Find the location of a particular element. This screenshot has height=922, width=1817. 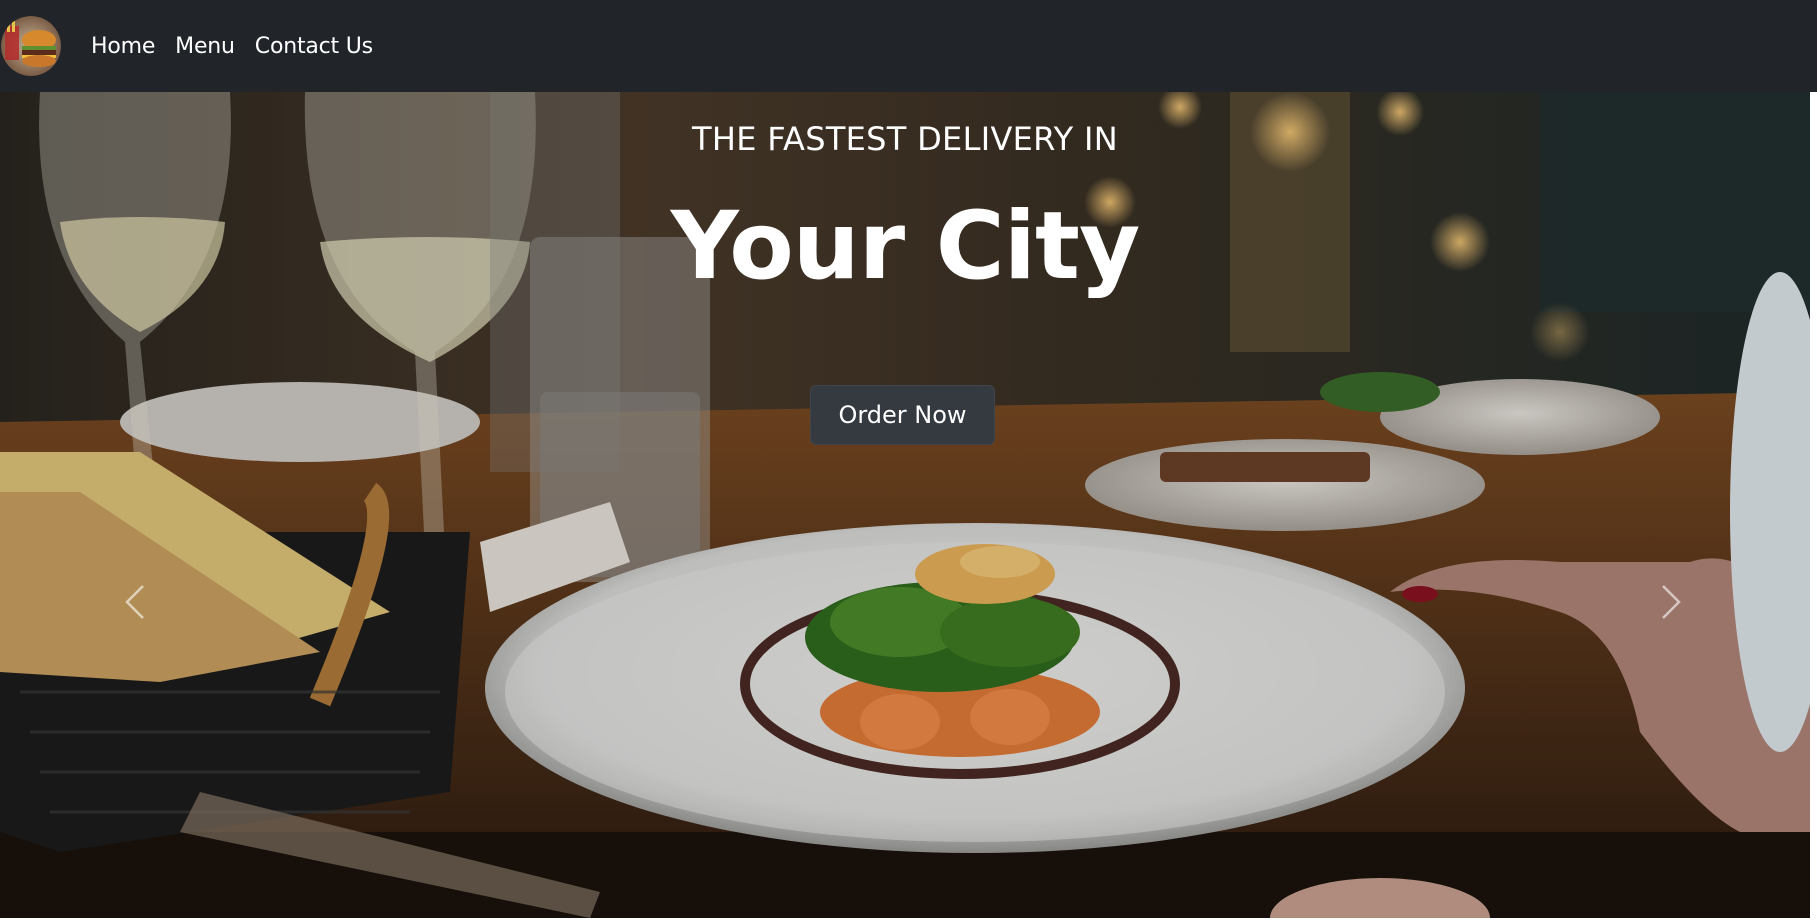

carousel-next-button is located at coordinates (1671, 602).